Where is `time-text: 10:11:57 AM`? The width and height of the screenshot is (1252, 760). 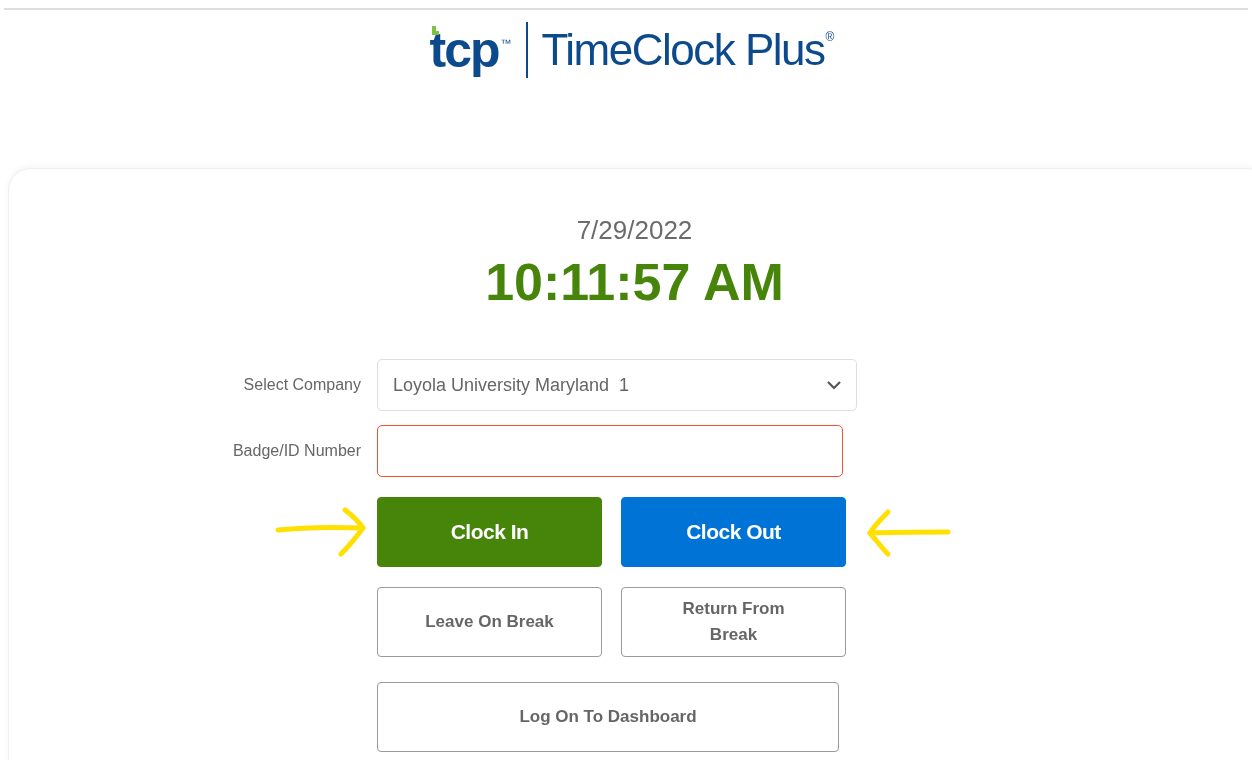 time-text: 10:11:57 AM is located at coordinates (634, 282).